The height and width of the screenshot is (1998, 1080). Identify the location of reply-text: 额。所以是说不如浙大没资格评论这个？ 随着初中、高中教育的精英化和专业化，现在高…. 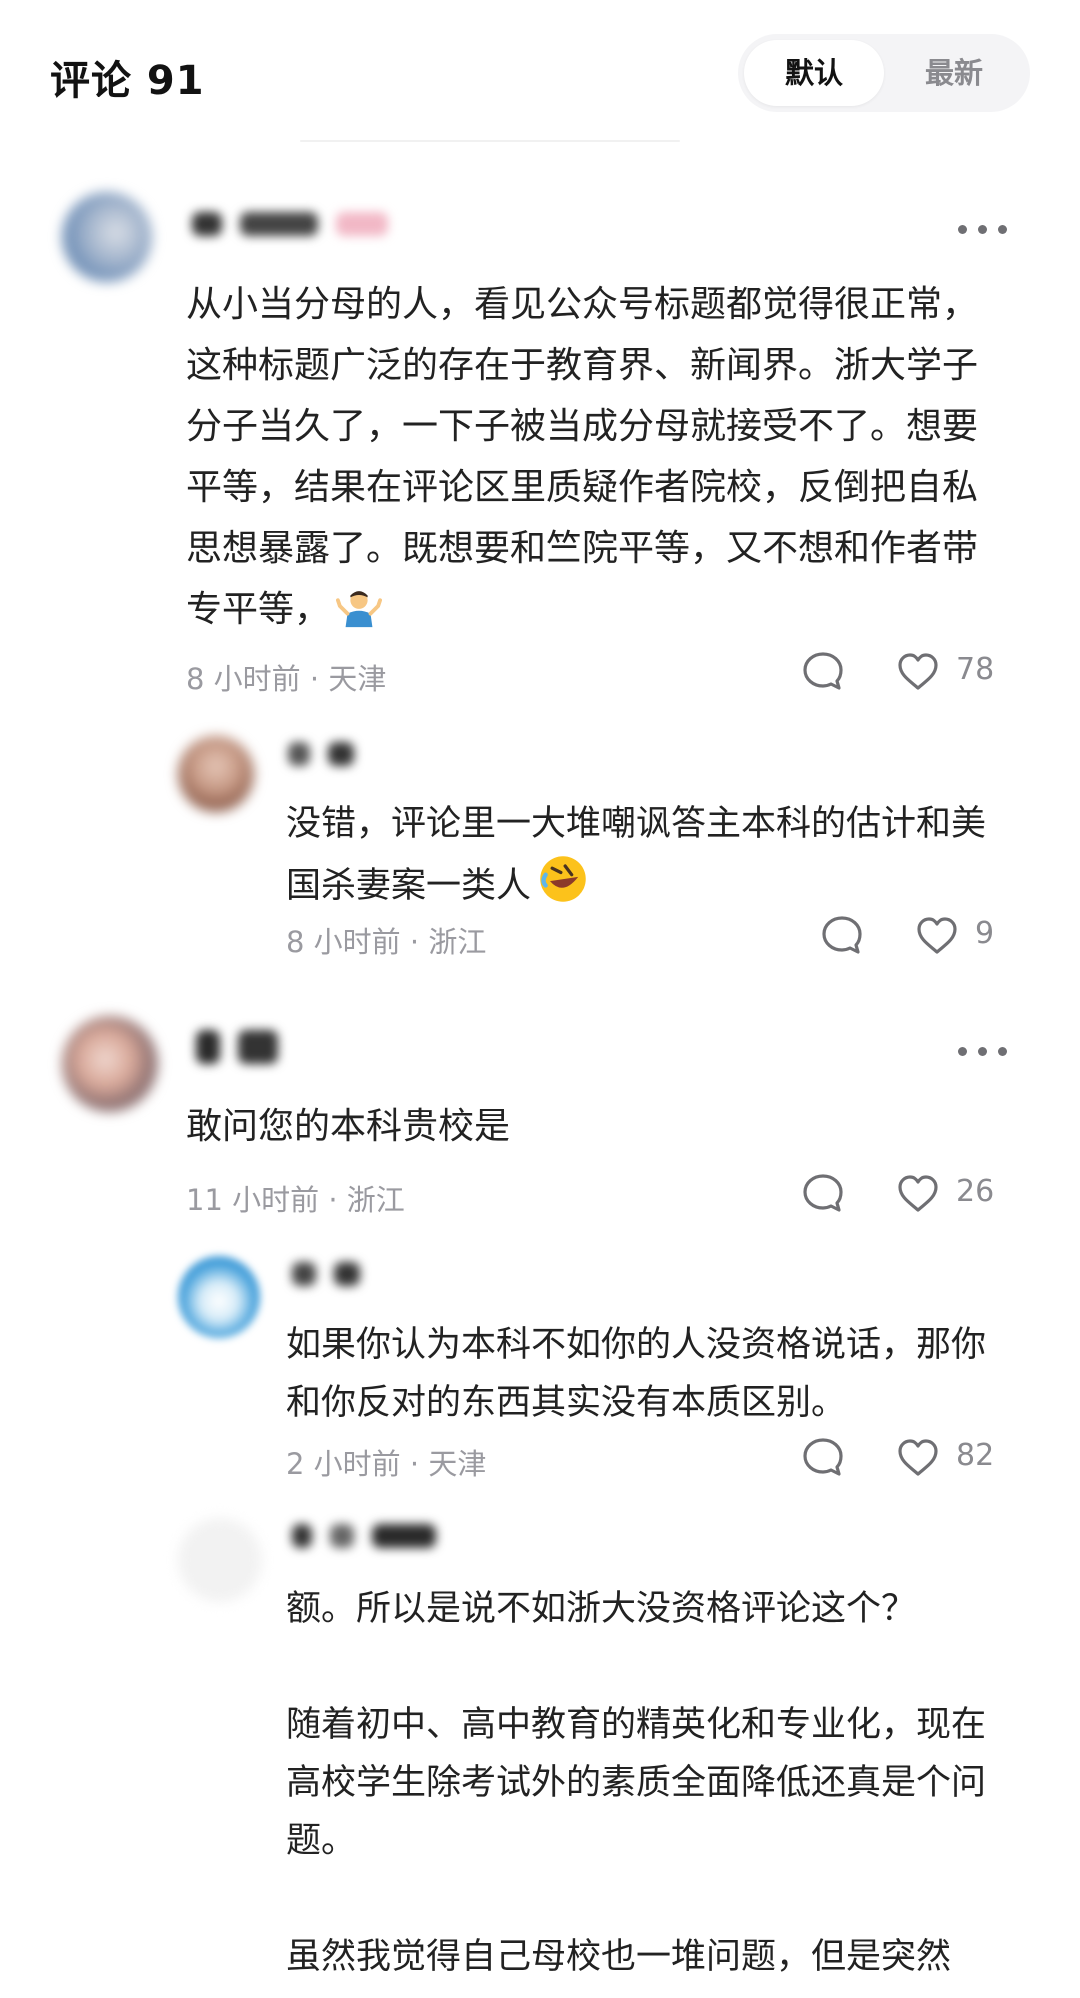
(636, 1783).